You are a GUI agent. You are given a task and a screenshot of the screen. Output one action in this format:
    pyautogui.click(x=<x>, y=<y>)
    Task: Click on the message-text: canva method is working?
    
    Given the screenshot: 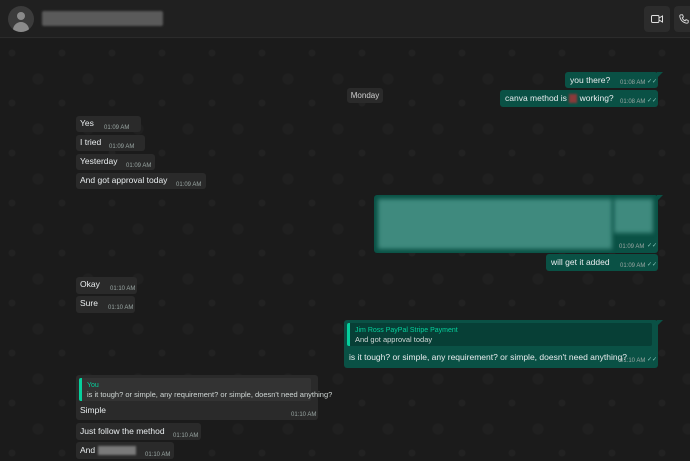 What is the action you would take?
    pyautogui.click(x=559, y=98)
    